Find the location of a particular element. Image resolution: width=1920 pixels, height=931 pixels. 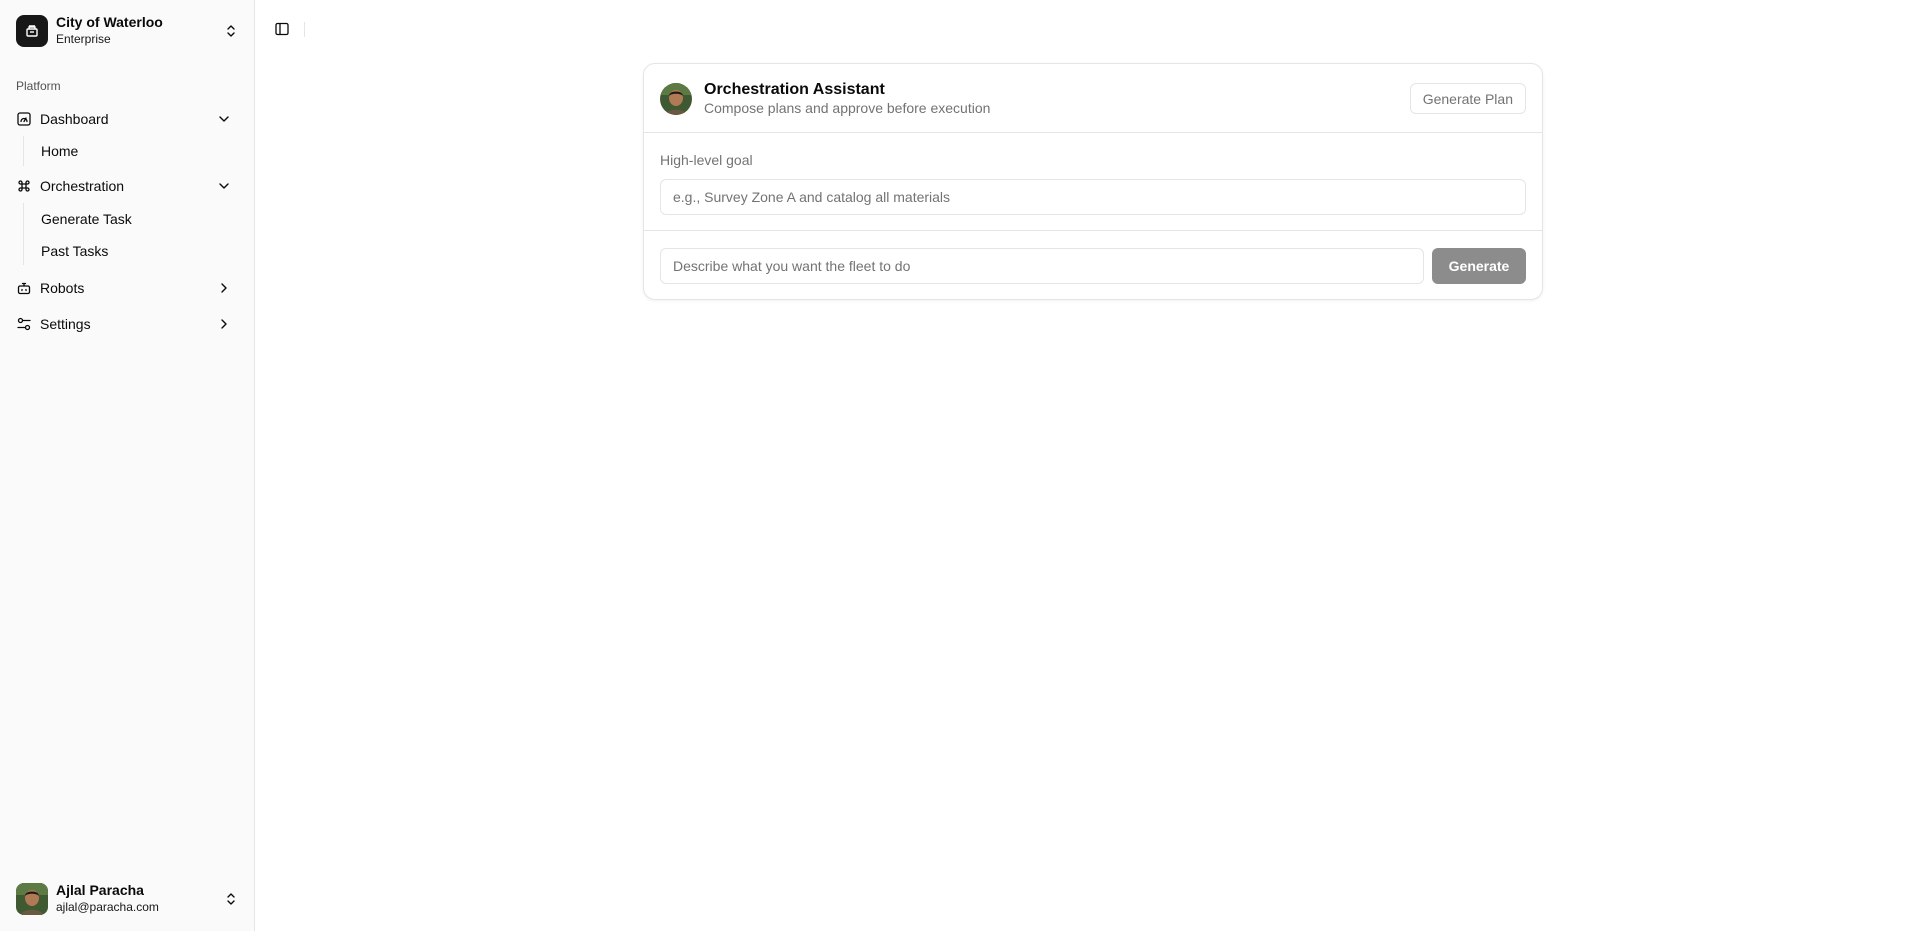

org-plan: Enterprise is located at coordinates (83, 39).